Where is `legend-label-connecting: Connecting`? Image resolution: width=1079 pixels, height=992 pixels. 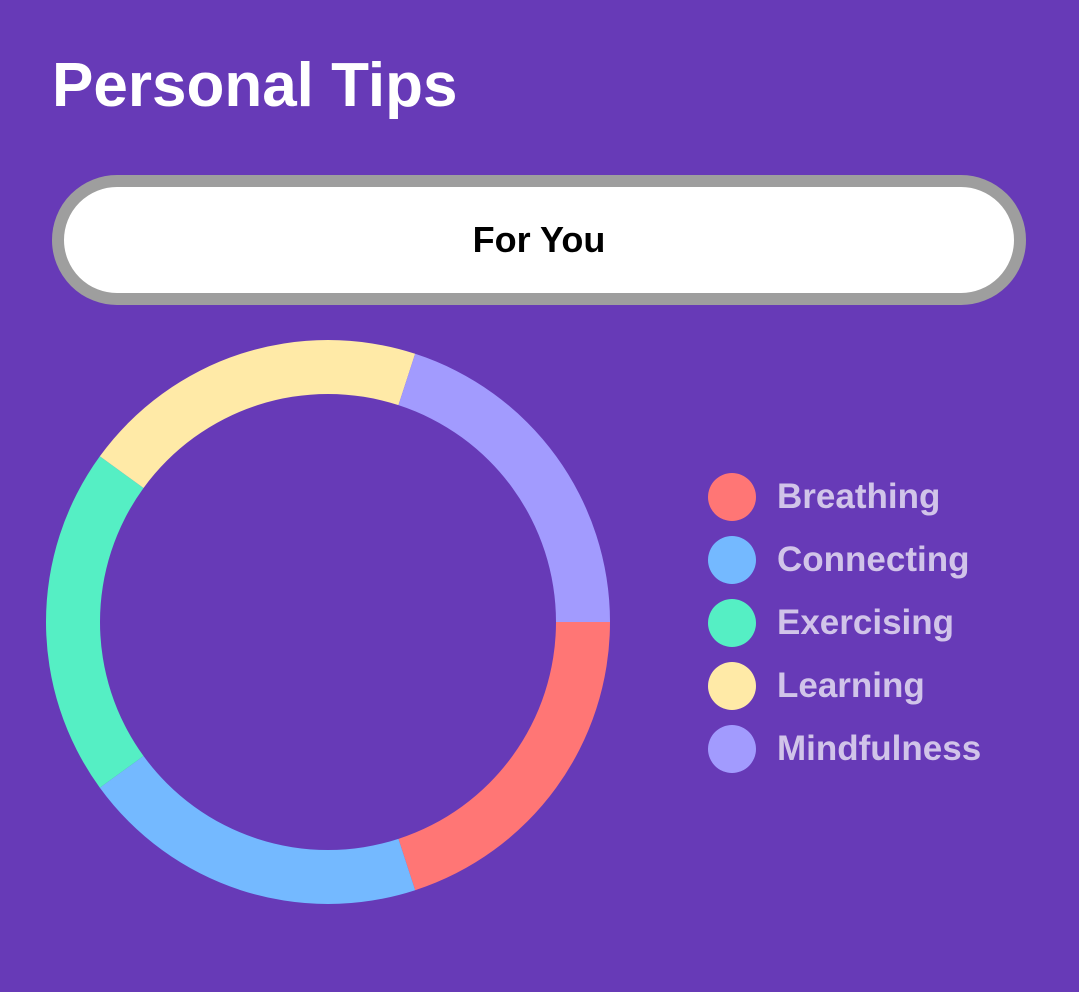
legend-label-connecting: Connecting is located at coordinates (873, 559).